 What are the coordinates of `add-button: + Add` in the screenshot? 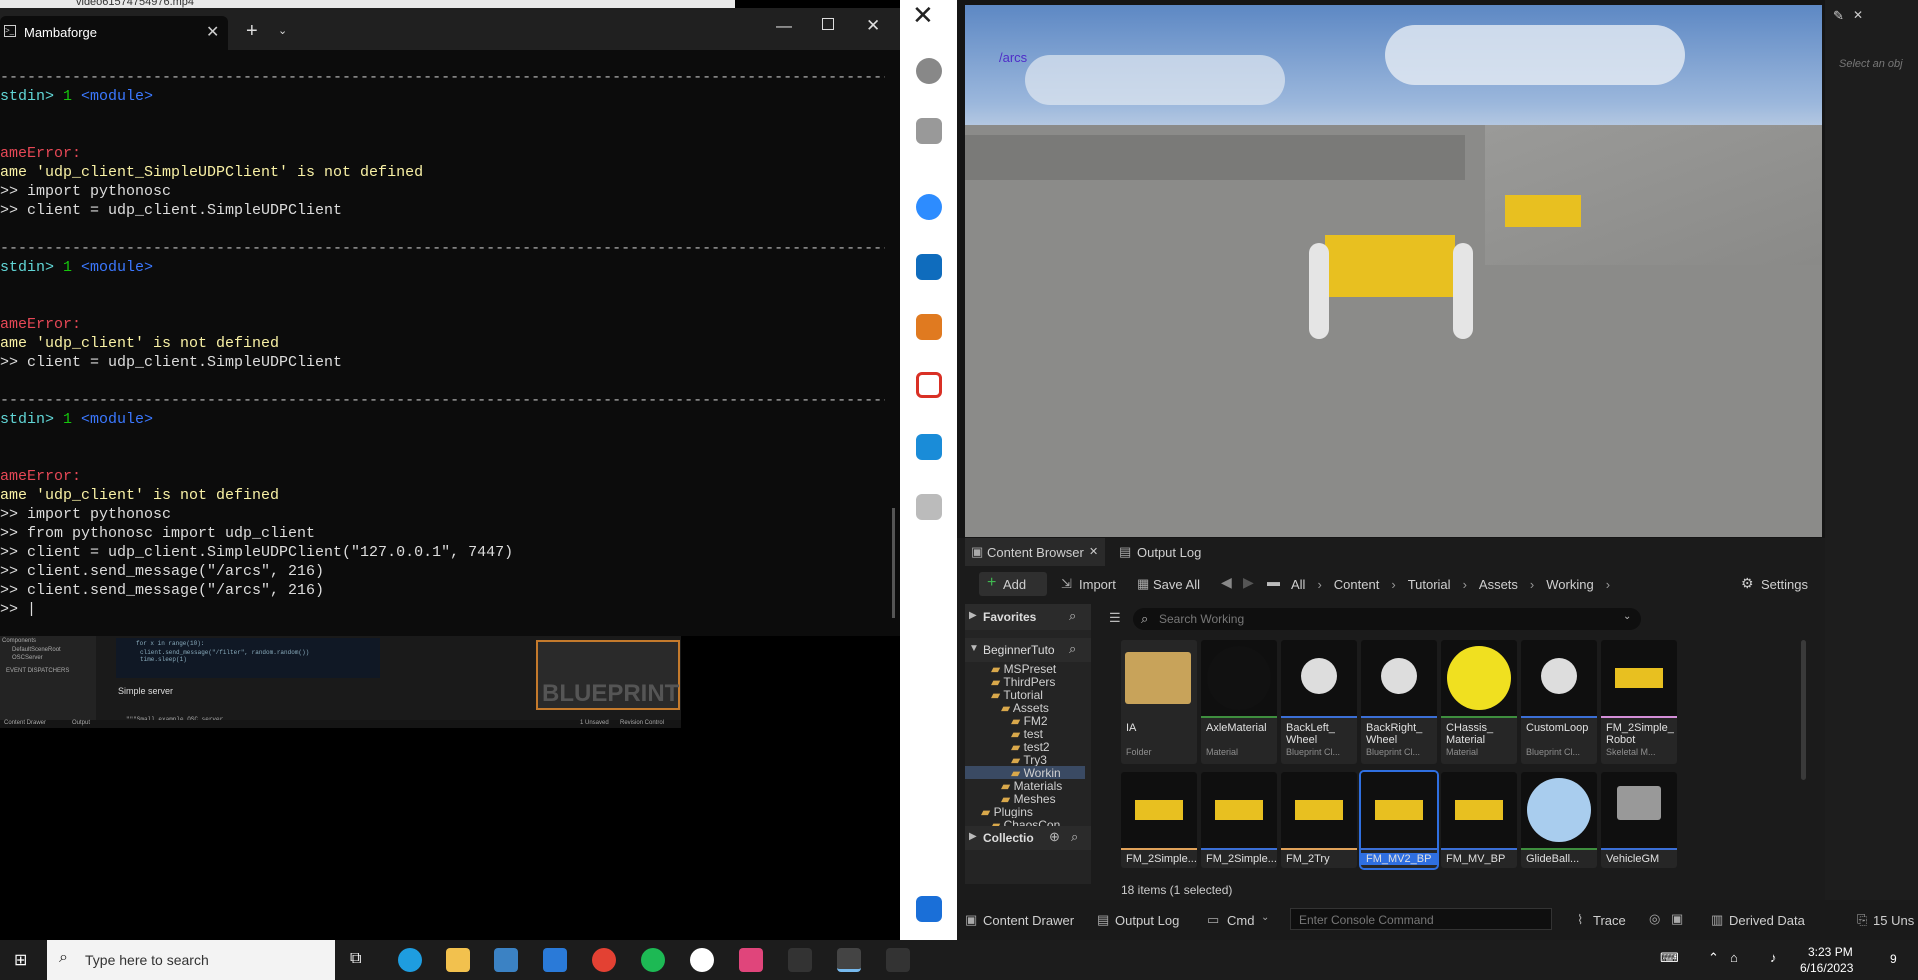 It's located at (1013, 584).